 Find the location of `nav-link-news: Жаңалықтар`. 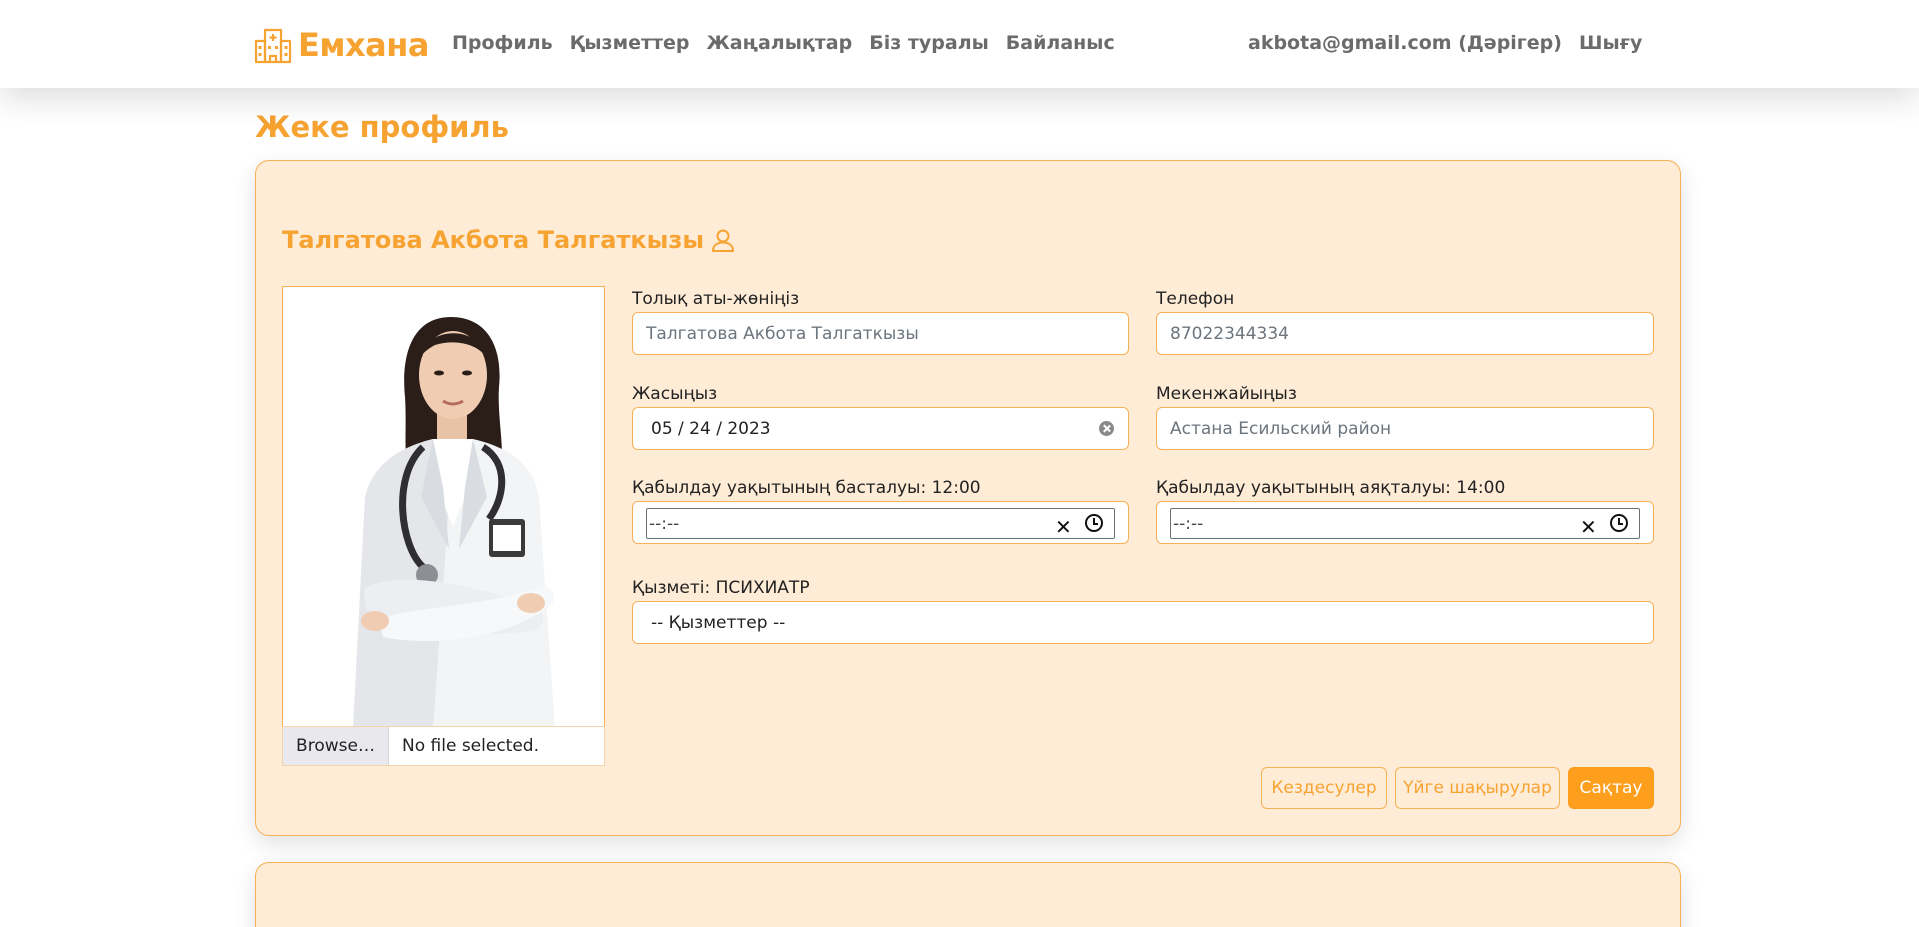

nav-link-news: Жаңалықтар is located at coordinates (780, 43).